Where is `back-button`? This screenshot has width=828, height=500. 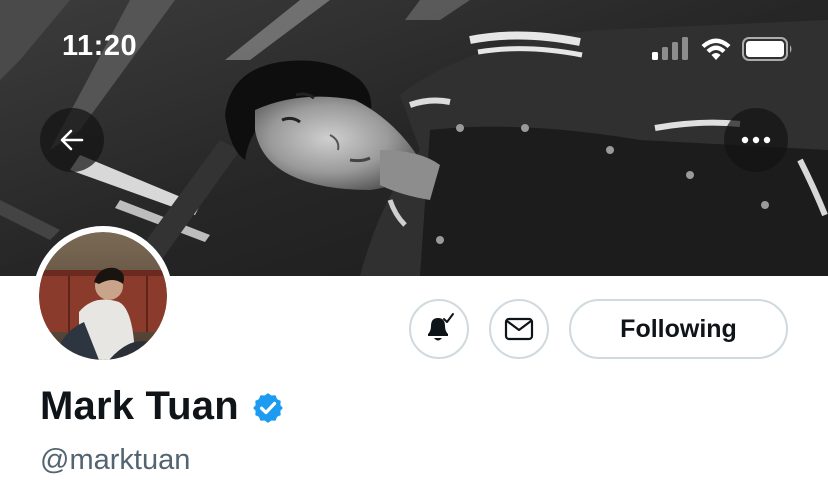
back-button is located at coordinates (72, 140).